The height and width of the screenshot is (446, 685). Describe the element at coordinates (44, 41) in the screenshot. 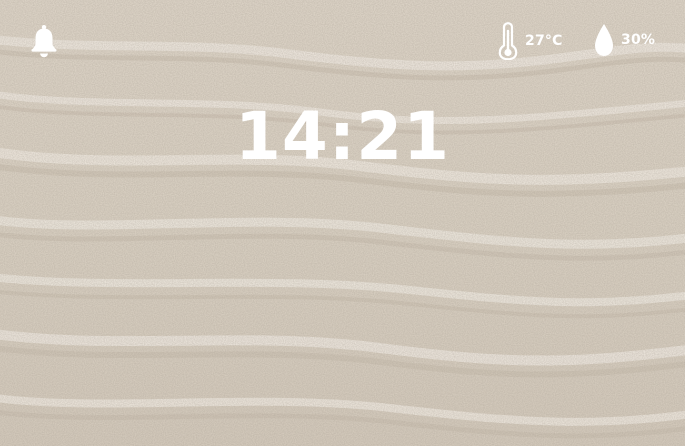

I see `bell-icon` at that location.